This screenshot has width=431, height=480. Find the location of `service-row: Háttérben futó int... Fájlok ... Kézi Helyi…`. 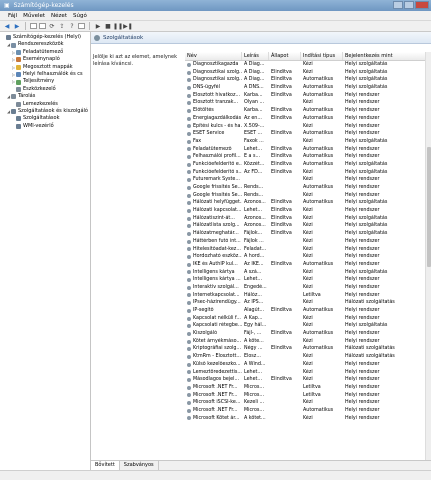

service-row: Háttérben futó int... Fájlok ... Kézi Helyi… is located at coordinates (307, 242).